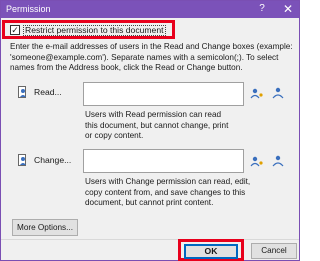 Image resolution: width=320 pixels, height=261 pixels. I want to click on restrict-permission-highlight: ✓ Restrict permission to this document, so click(88, 29).